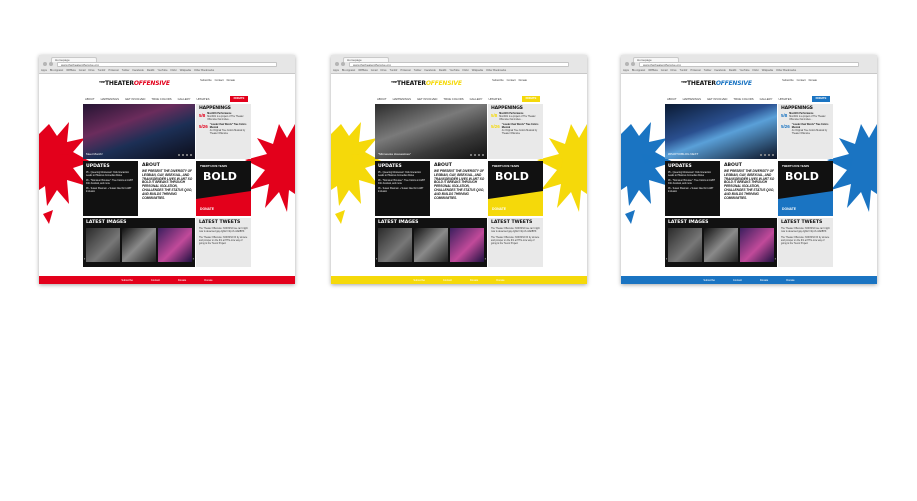 The height and width of the screenshot is (501, 917). Describe the element at coordinates (721, 131) in the screenshot. I see `hero-slideshow: #PHOTO/BLOG NEXT` at that location.